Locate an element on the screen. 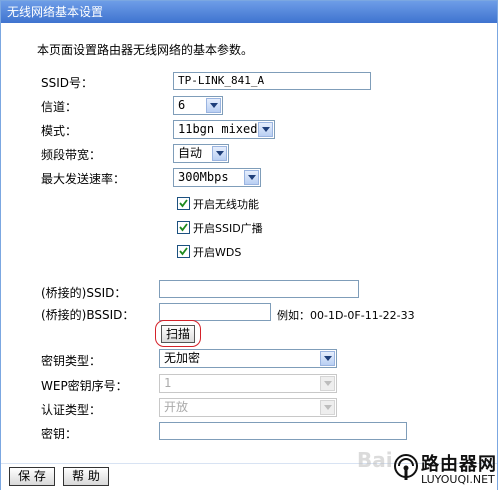 The height and width of the screenshot is (492, 500). bandwidth-value: 自动 is located at coordinates (190, 153).